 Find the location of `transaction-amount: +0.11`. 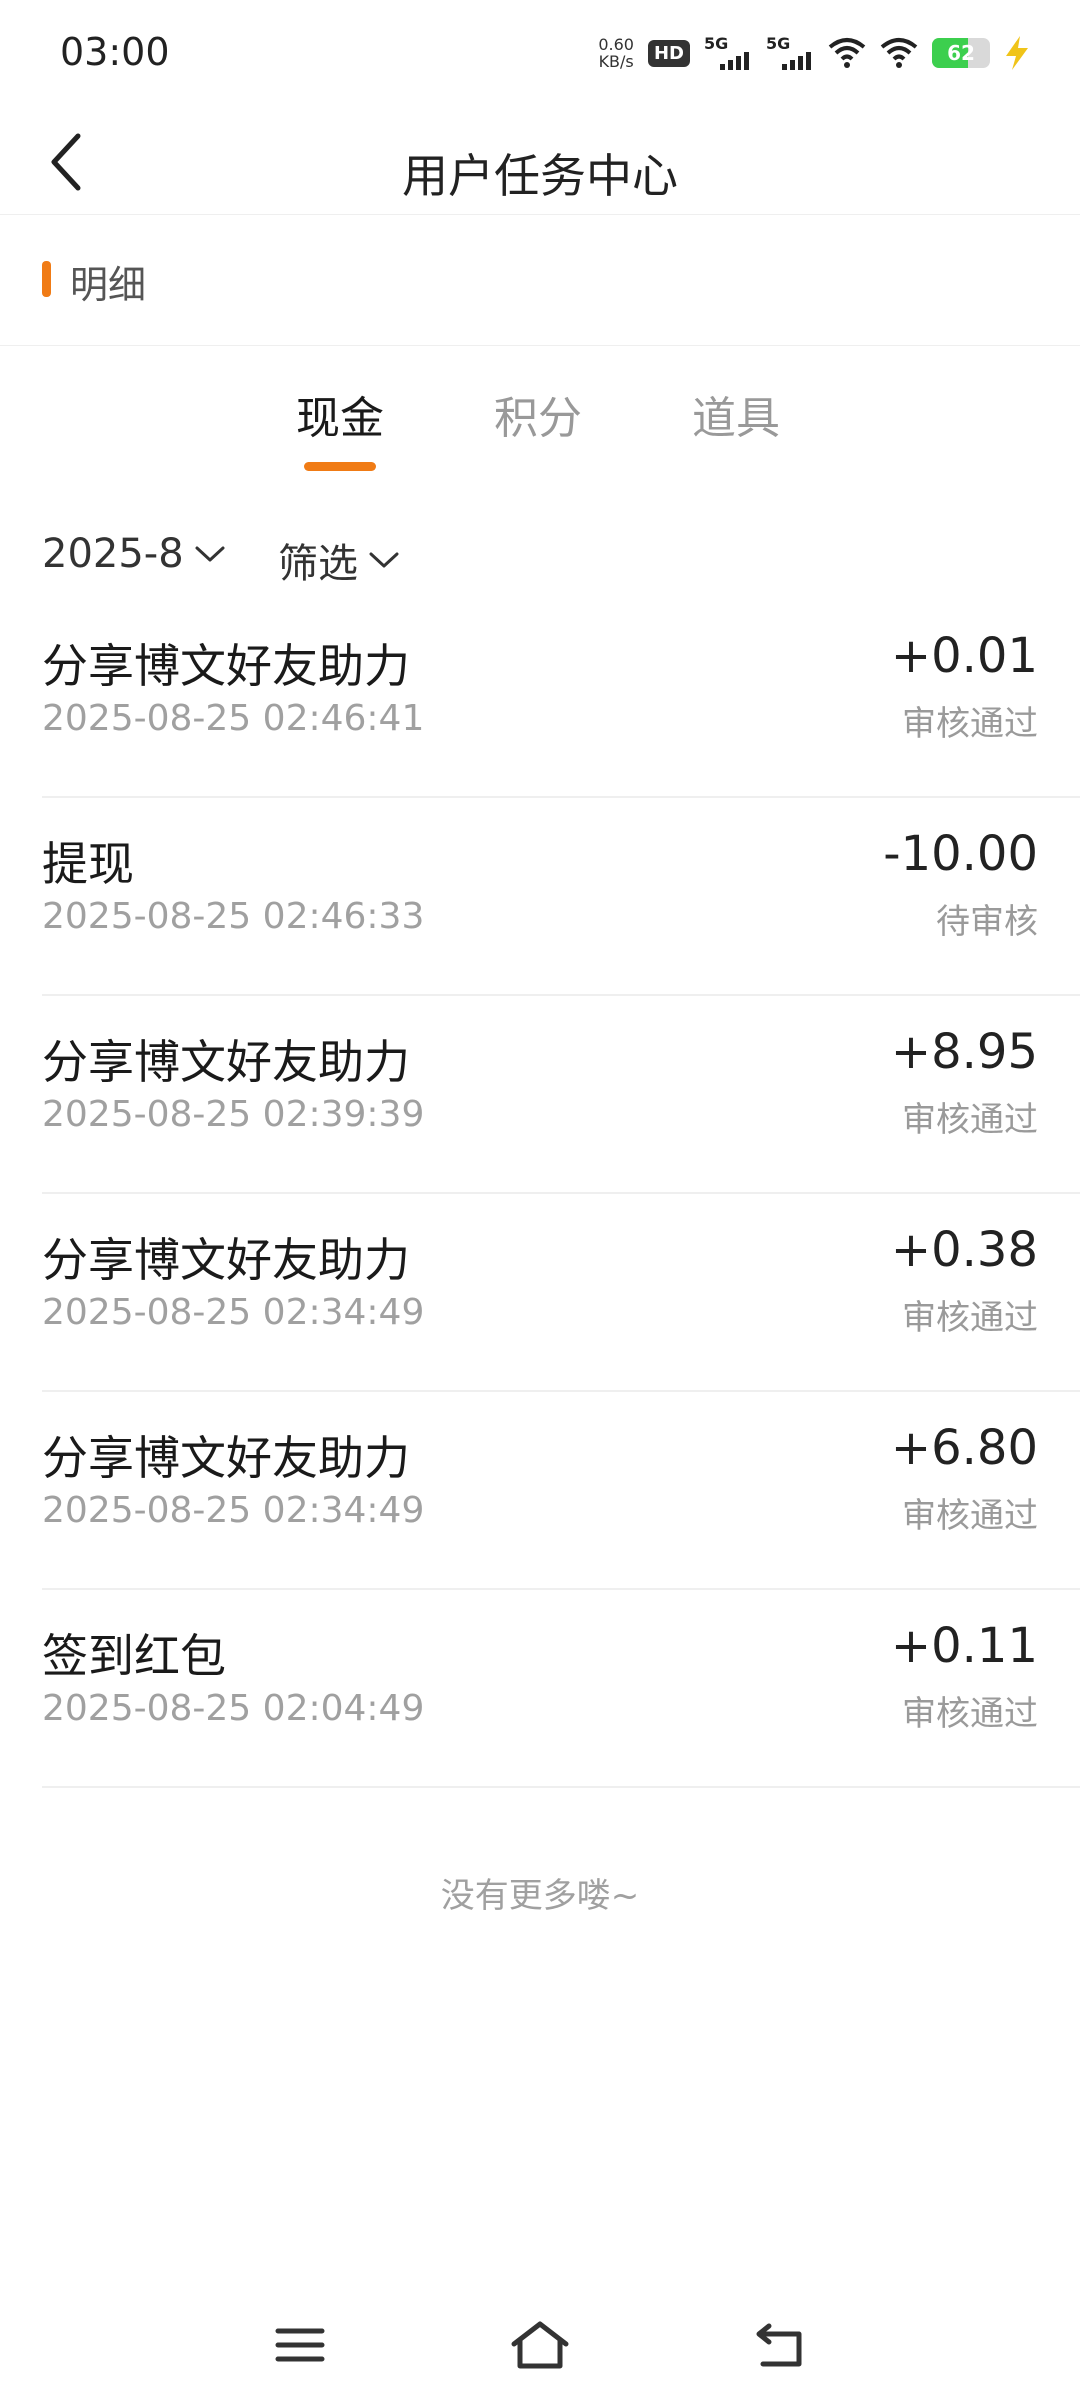

transaction-amount: +0.11 is located at coordinates (964, 1646).